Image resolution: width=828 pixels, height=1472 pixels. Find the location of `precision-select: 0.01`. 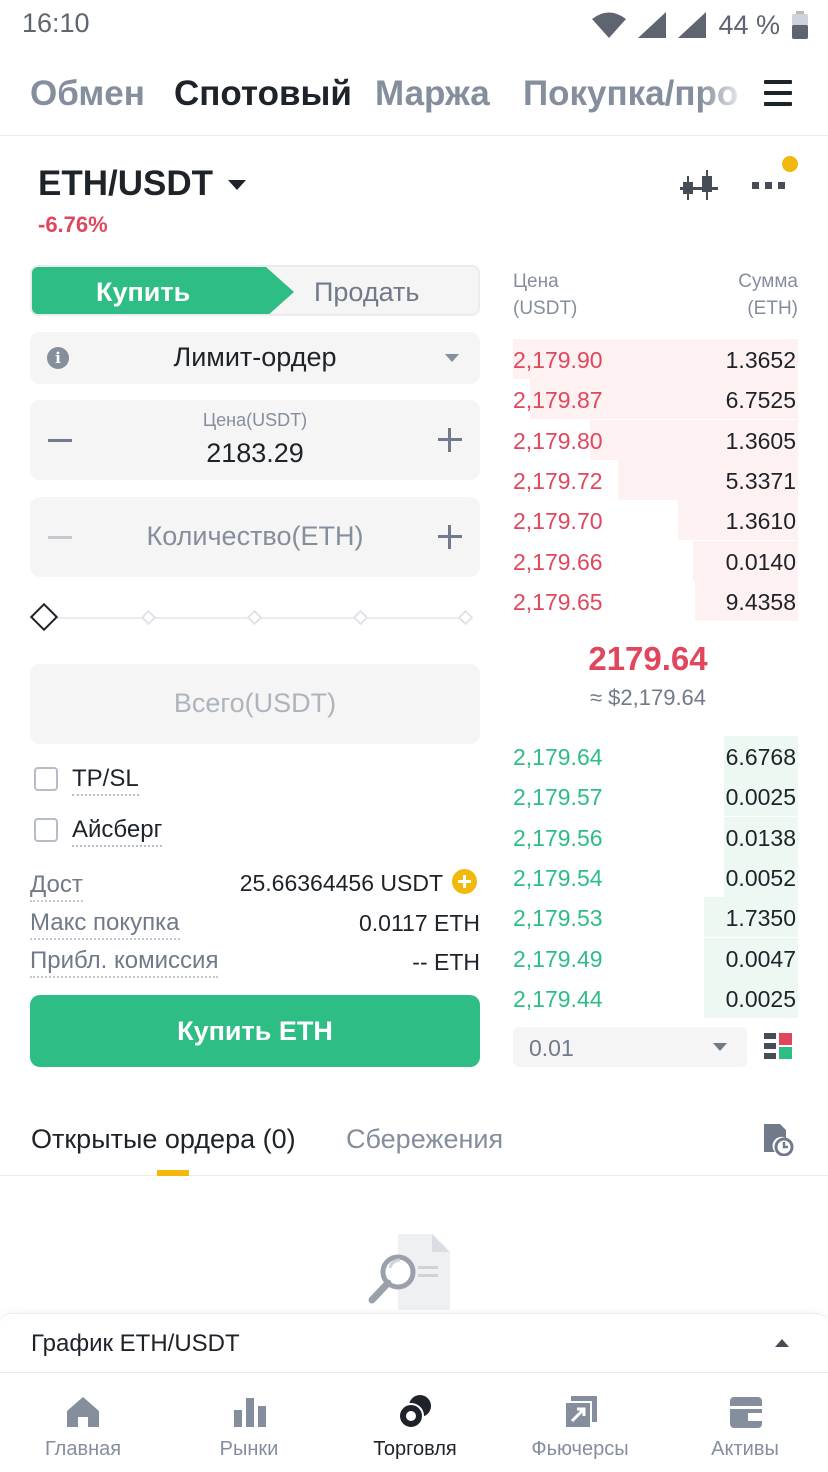

precision-select: 0.01 is located at coordinates (630, 1047).